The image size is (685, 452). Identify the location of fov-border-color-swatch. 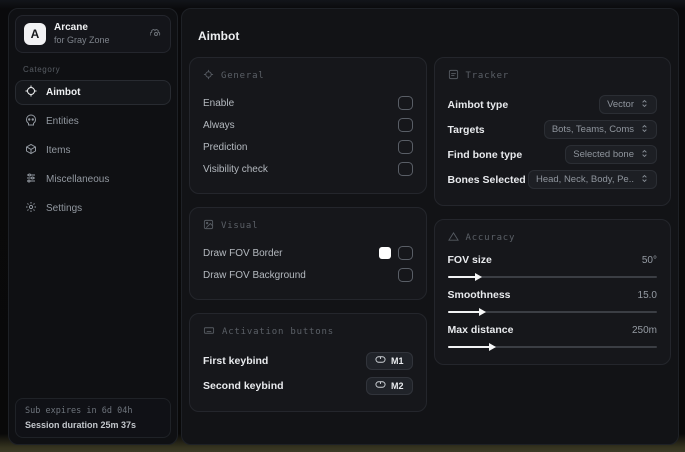
(384, 253).